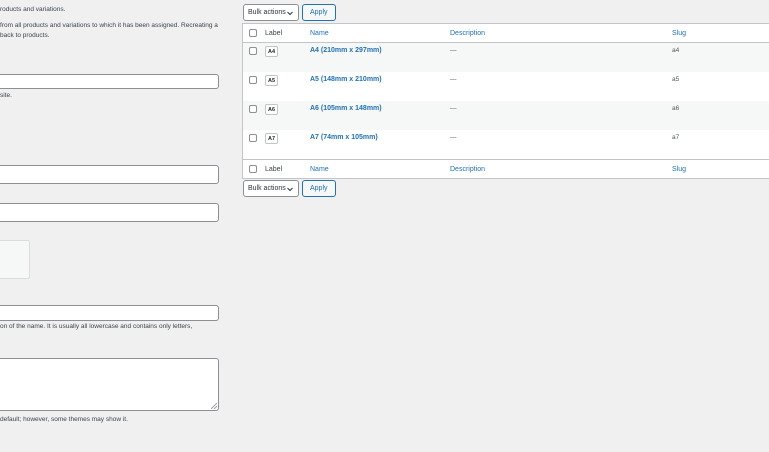 This screenshot has height=452, width=769. Describe the element at coordinates (467, 169) in the screenshot. I see `column-footer-description: Description` at that location.